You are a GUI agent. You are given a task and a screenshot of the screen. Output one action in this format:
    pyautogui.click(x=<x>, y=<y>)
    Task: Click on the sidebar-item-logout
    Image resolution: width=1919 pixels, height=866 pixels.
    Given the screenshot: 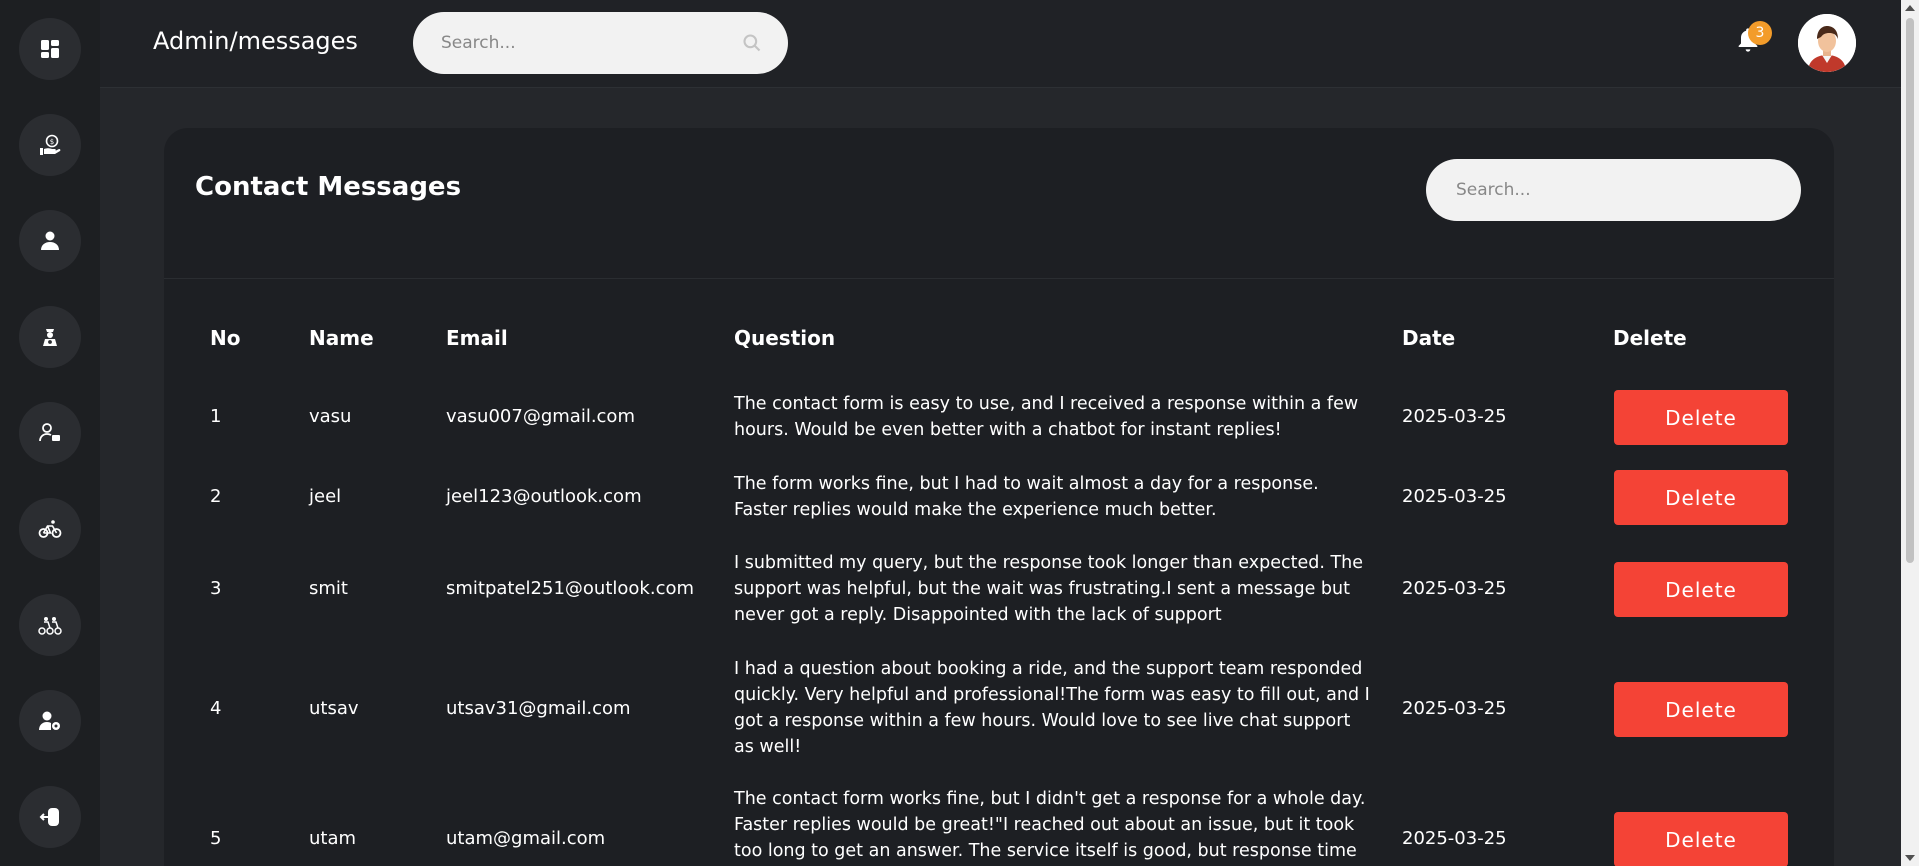 What is the action you would take?
    pyautogui.click(x=50, y=817)
    